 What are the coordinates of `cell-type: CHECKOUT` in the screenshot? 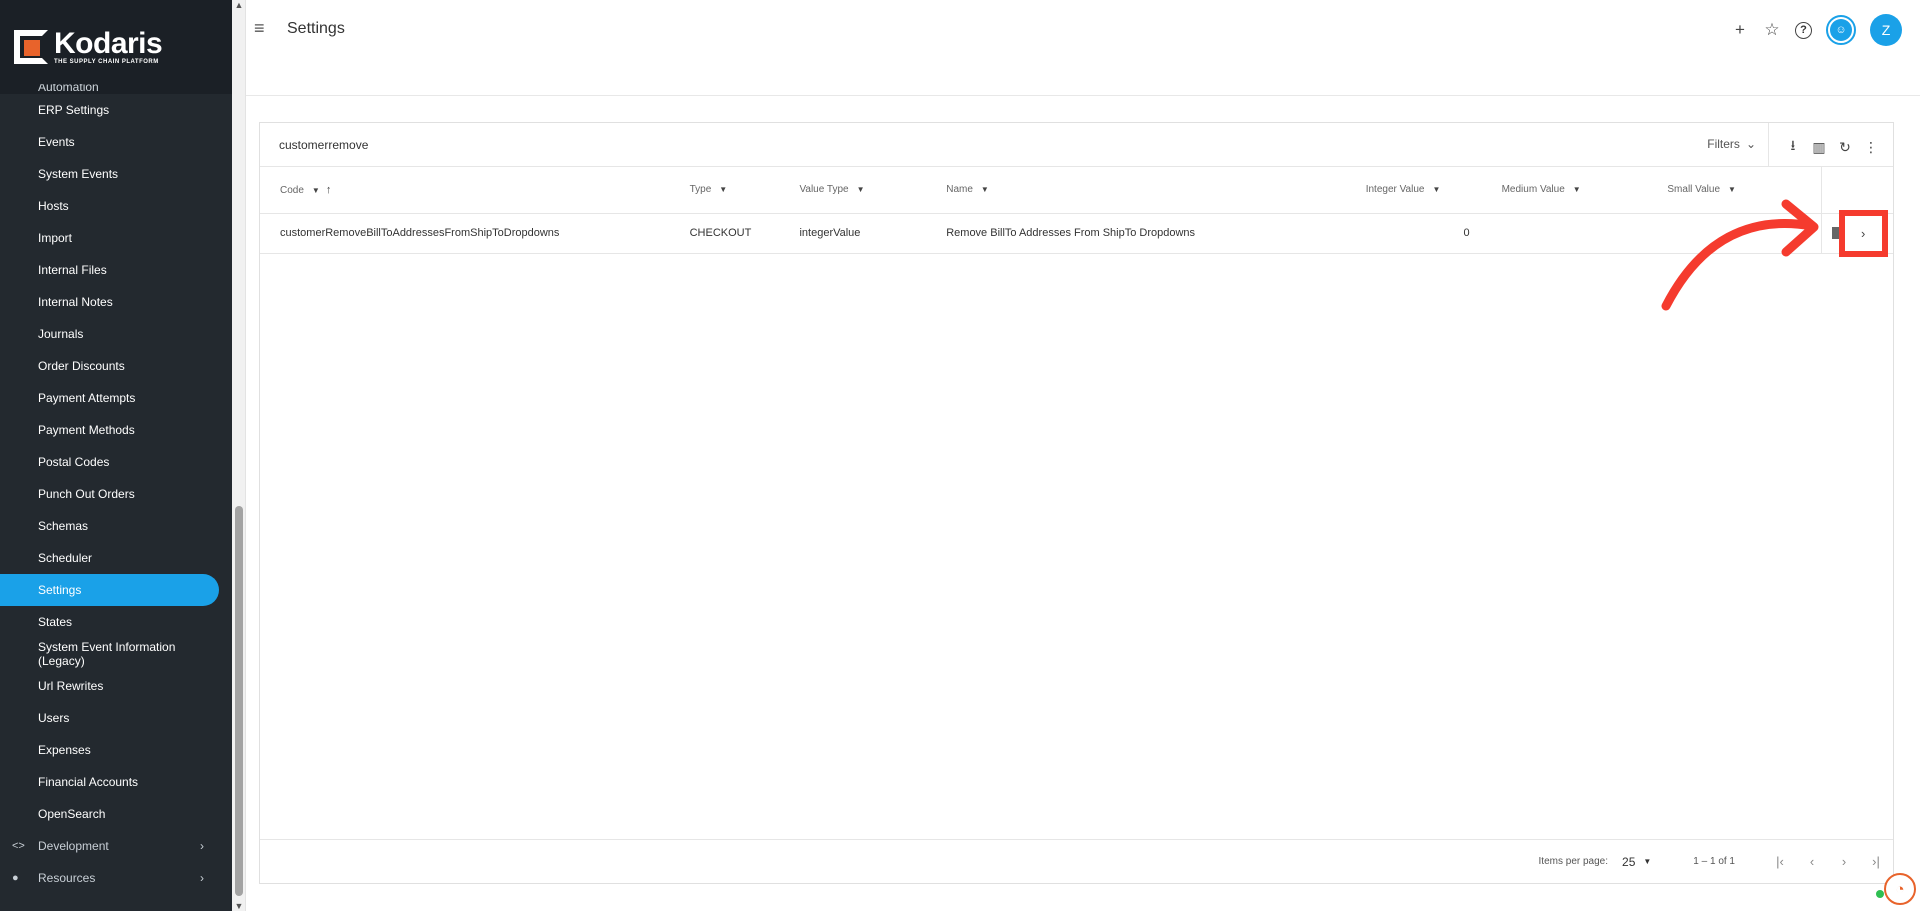 It's located at (744, 233).